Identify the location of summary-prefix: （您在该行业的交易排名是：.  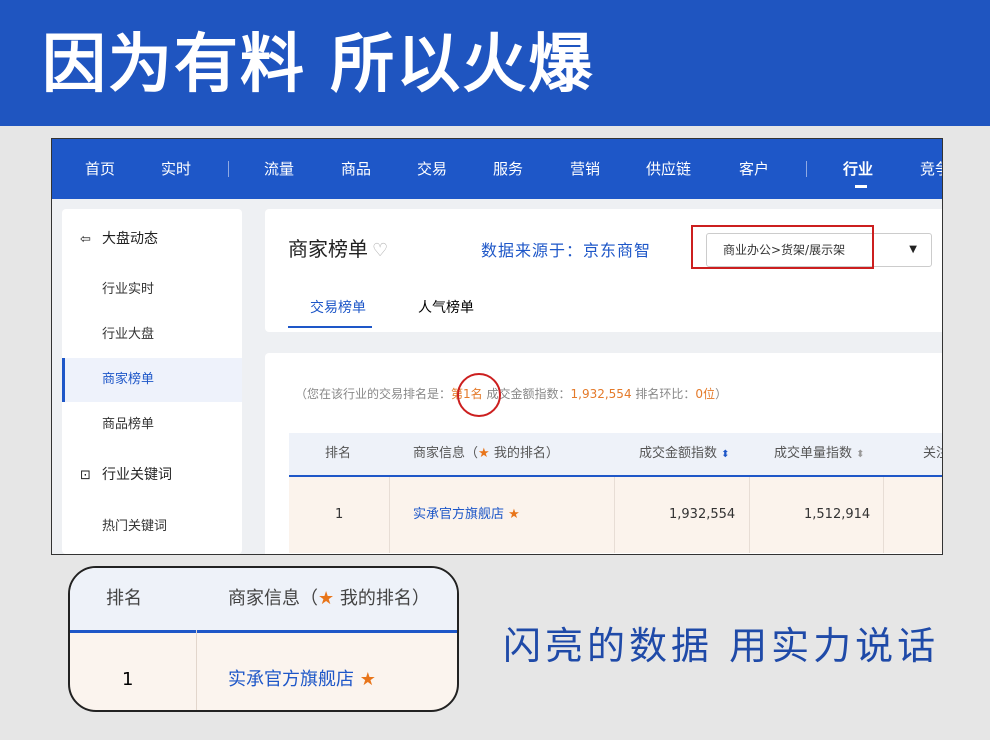
(373, 394).